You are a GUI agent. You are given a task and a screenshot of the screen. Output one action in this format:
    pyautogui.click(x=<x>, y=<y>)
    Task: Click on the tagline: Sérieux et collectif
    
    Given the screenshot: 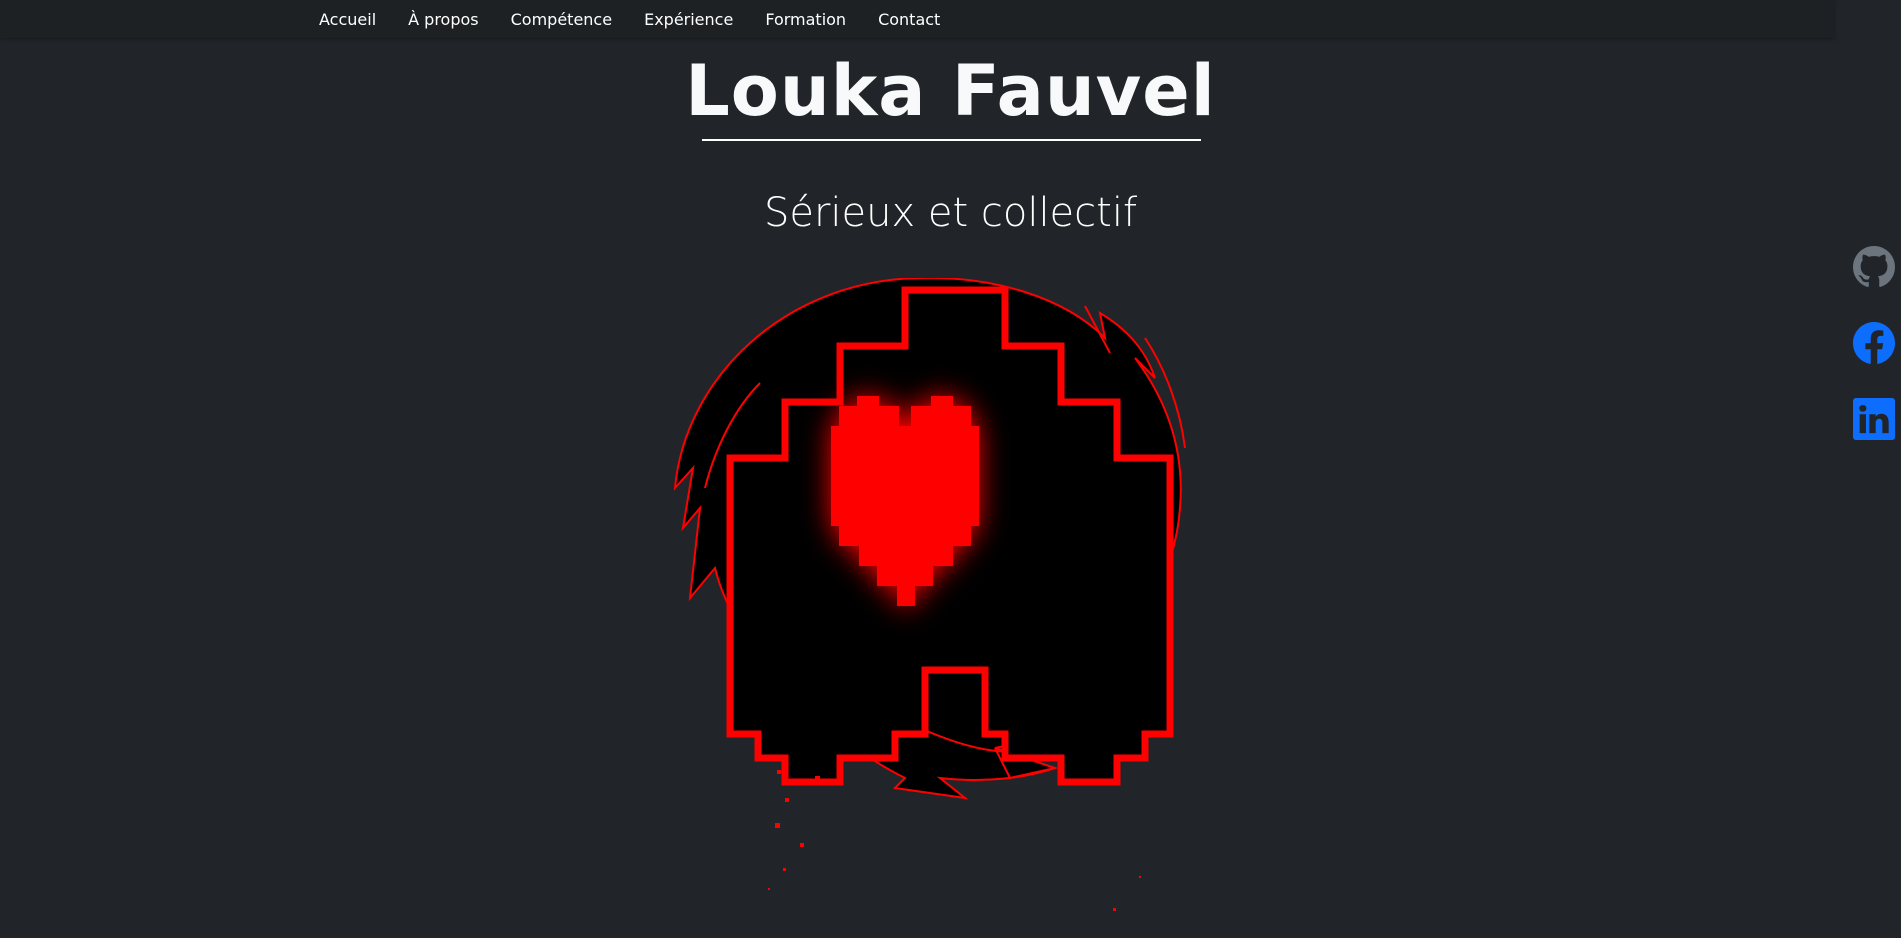 What is the action you would take?
    pyautogui.click(x=950, y=213)
    